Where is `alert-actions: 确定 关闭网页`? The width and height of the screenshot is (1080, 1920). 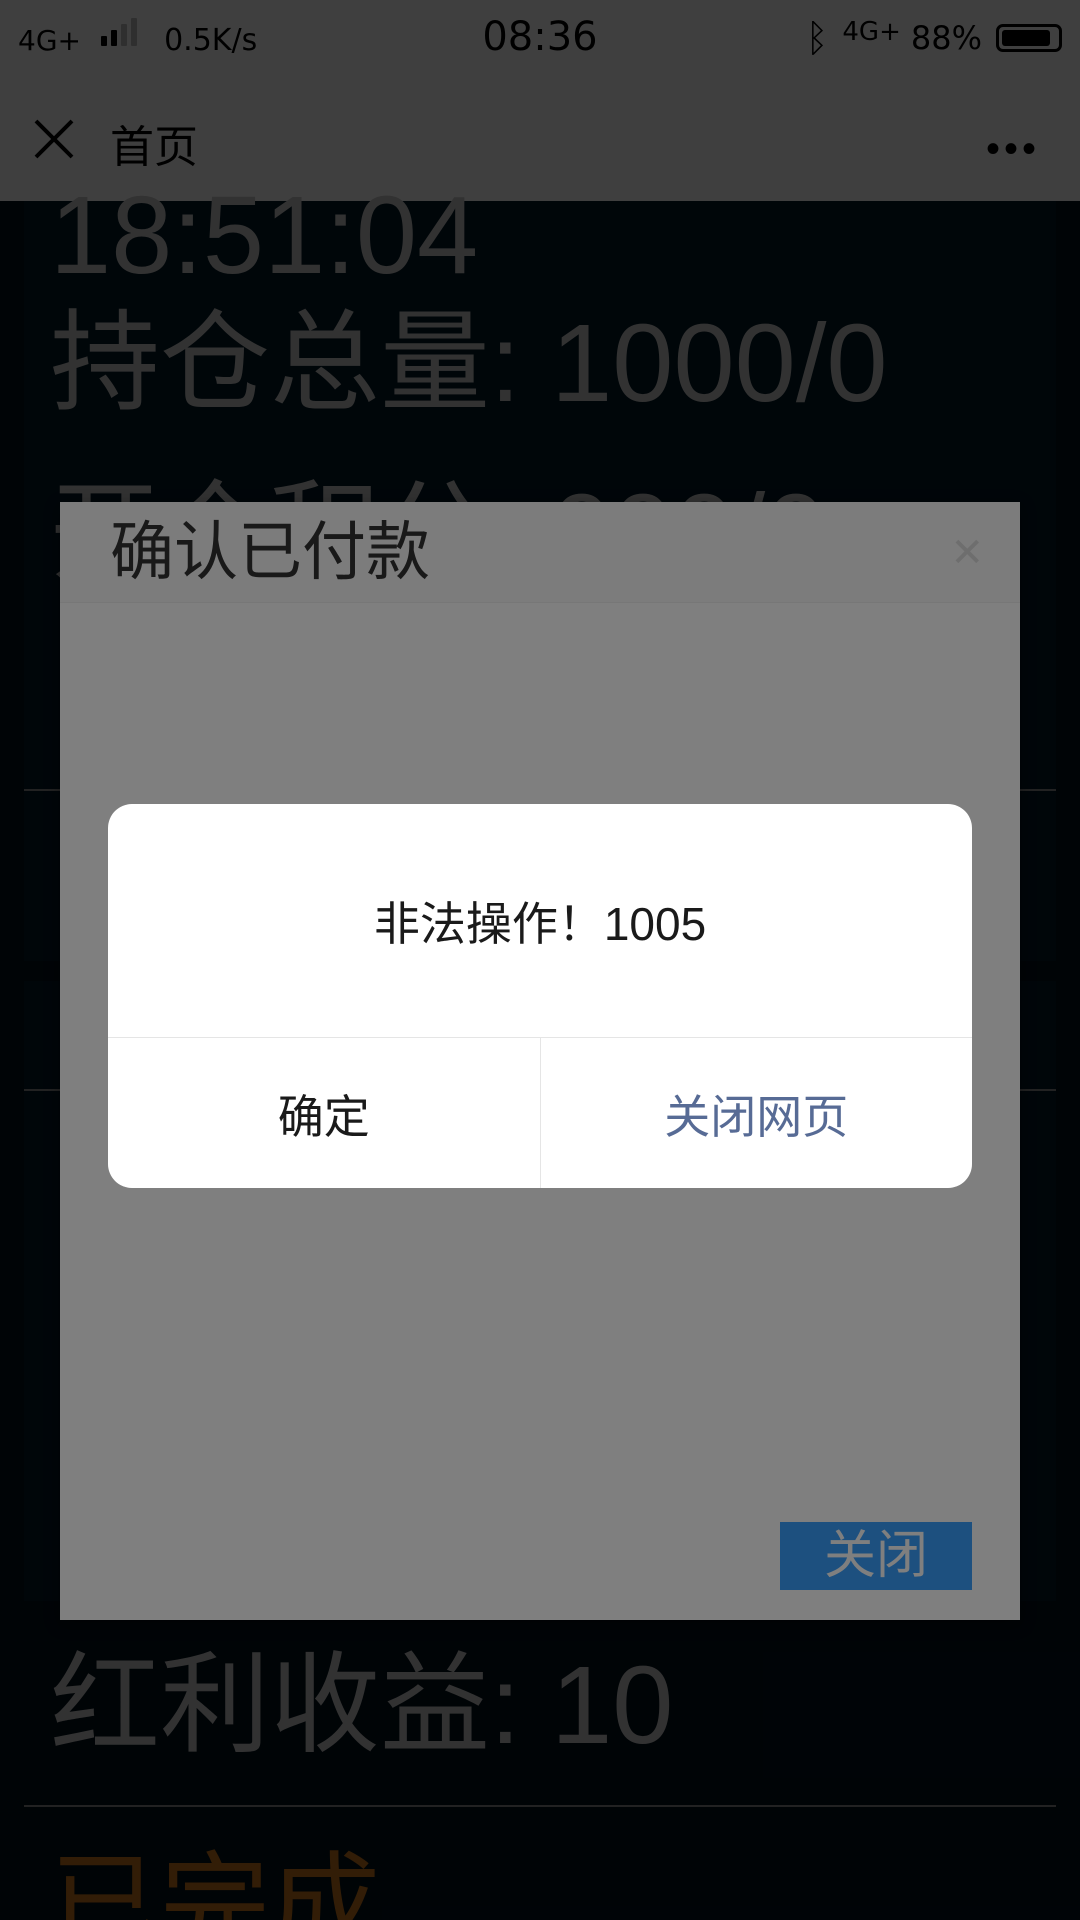
alert-actions: 确定 关闭网页 is located at coordinates (540, 1113).